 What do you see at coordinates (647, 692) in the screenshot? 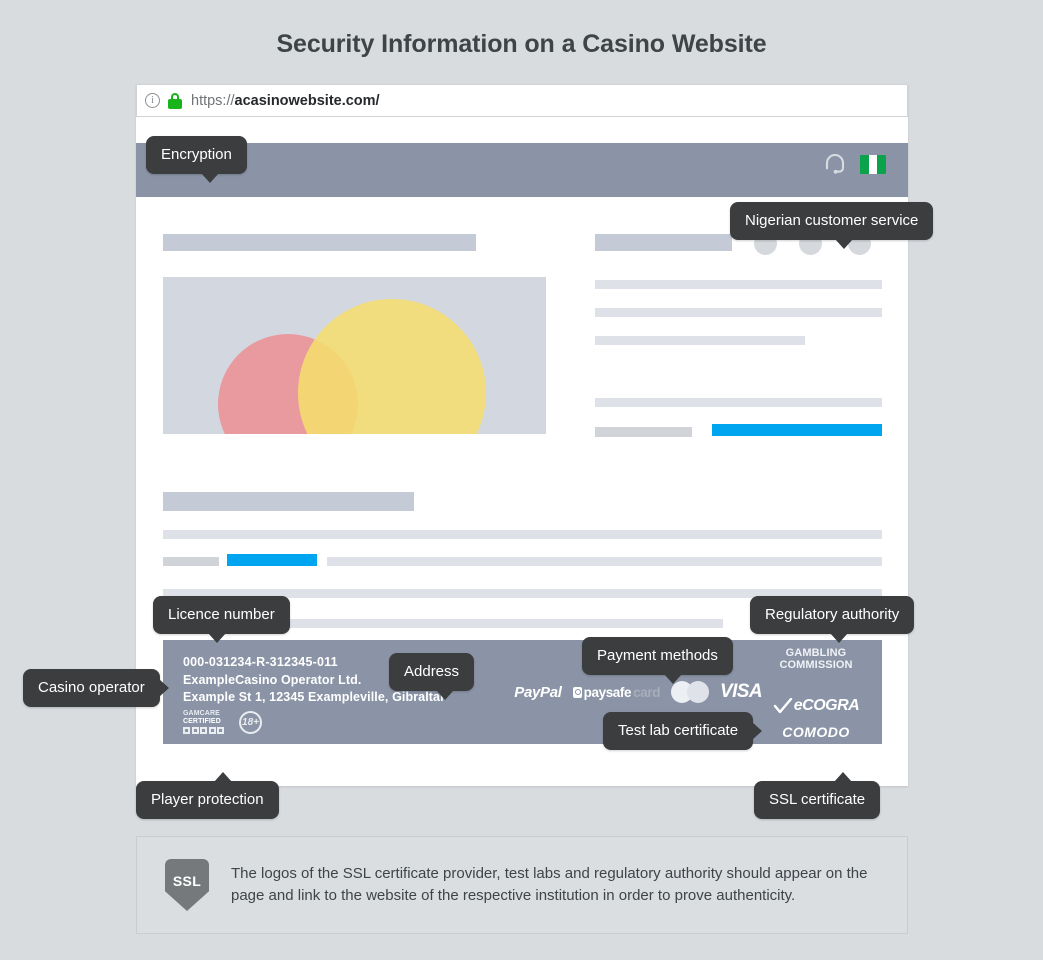
I see `paysafe-label-light: card` at bounding box center [647, 692].